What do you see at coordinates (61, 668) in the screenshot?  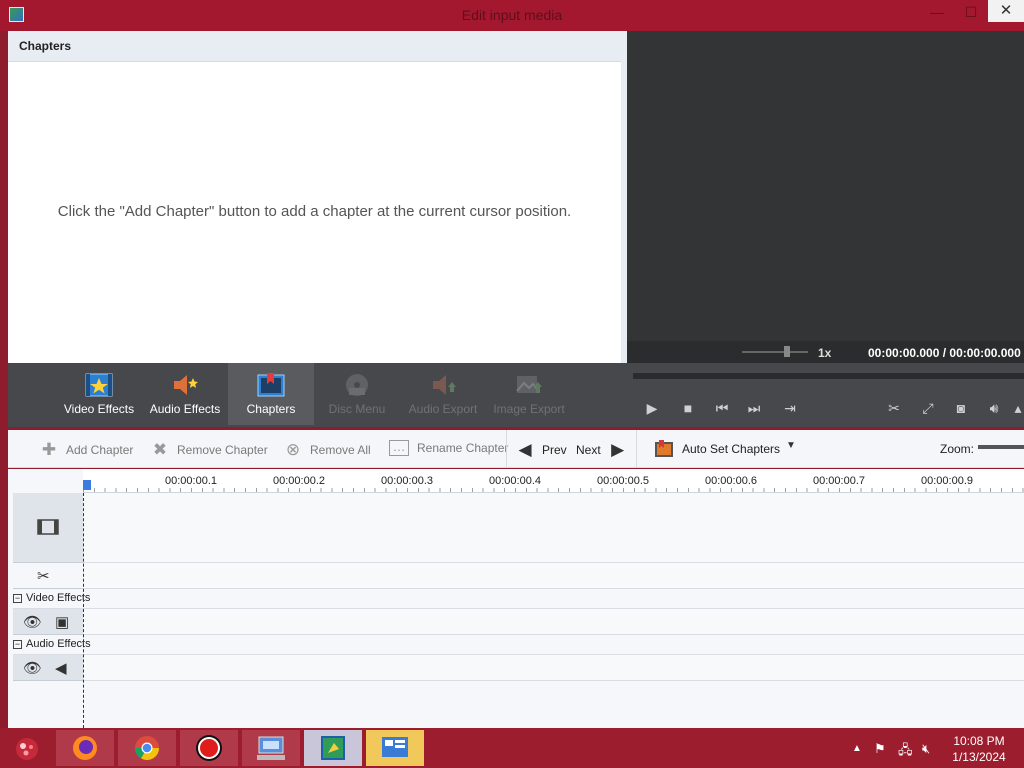 I see `audio-effect-icon: ◀` at bounding box center [61, 668].